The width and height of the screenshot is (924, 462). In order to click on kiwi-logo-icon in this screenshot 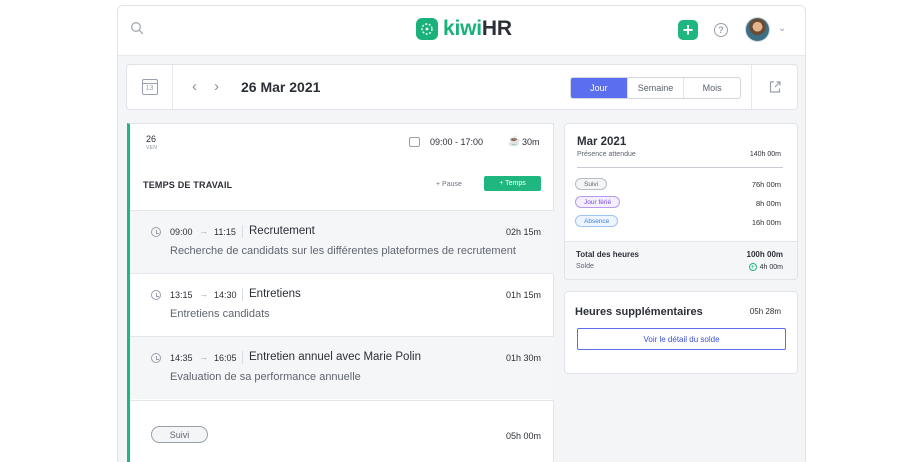, I will do `click(427, 29)`.